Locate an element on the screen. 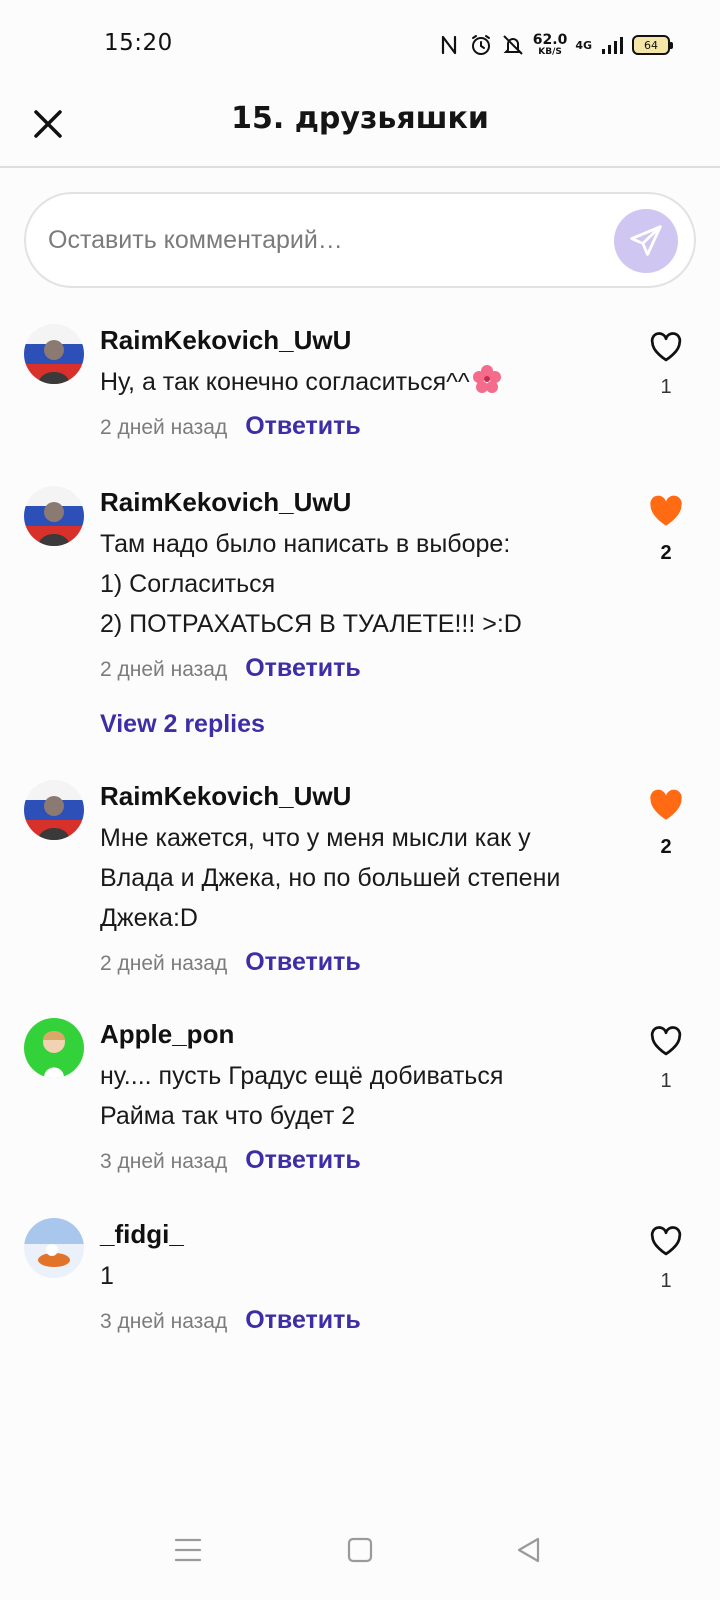 The height and width of the screenshot is (1600, 720). comment-text: Ну, а так конечно согласиться^^ is located at coordinates (370, 382).